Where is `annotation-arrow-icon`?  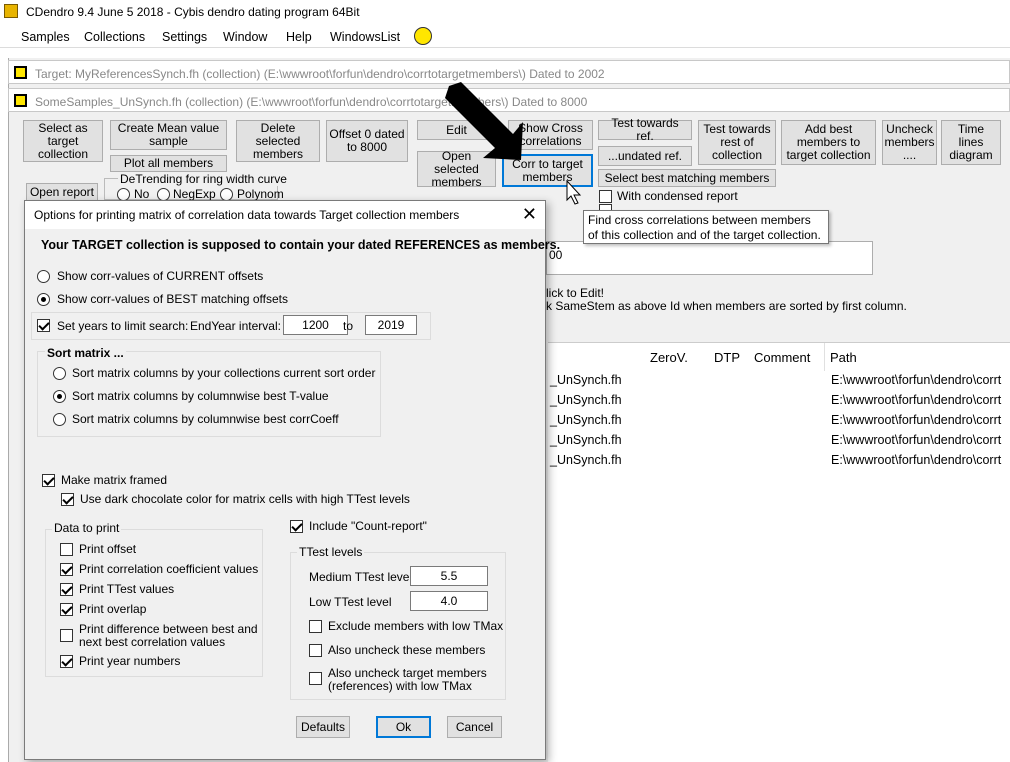 annotation-arrow-icon is located at coordinates (484, 121).